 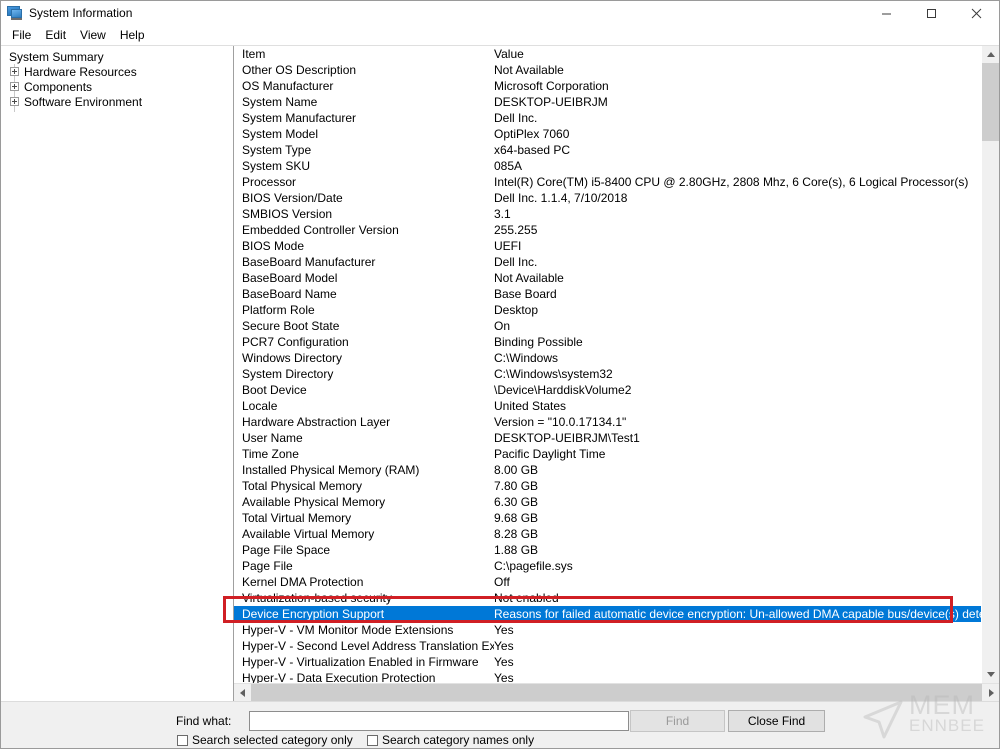 What do you see at coordinates (607, 550) in the screenshot?
I see `table-row: Page File Space 1.88 GB` at bounding box center [607, 550].